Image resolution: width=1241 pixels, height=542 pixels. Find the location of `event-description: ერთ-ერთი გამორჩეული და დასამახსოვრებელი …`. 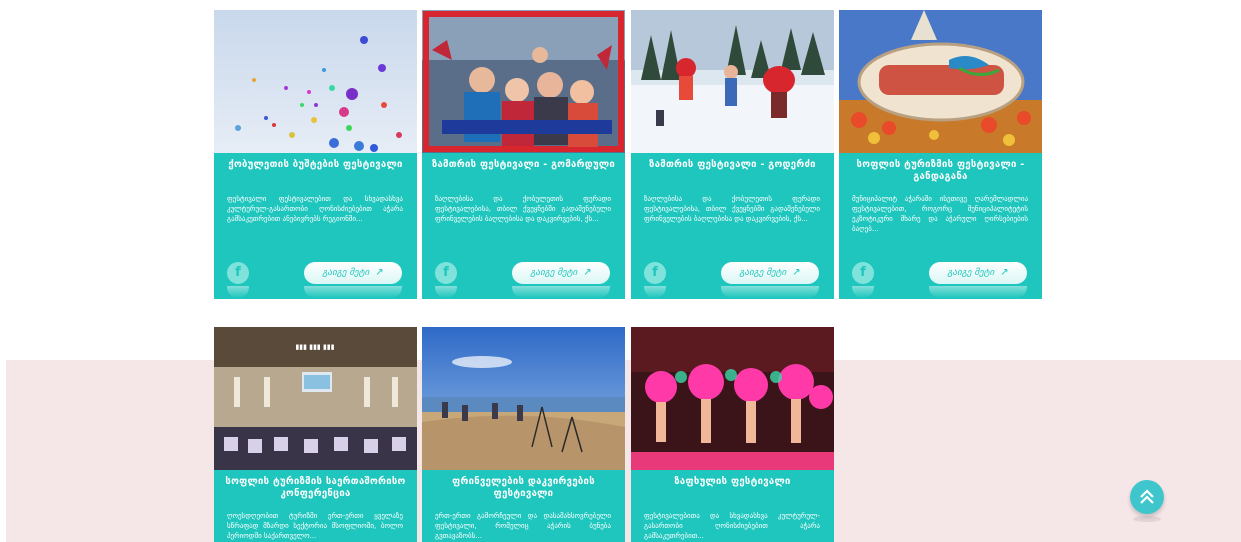

event-description: ერთ-ერთი გამორჩეული და დასამახსოვრებელი … is located at coordinates (523, 526).